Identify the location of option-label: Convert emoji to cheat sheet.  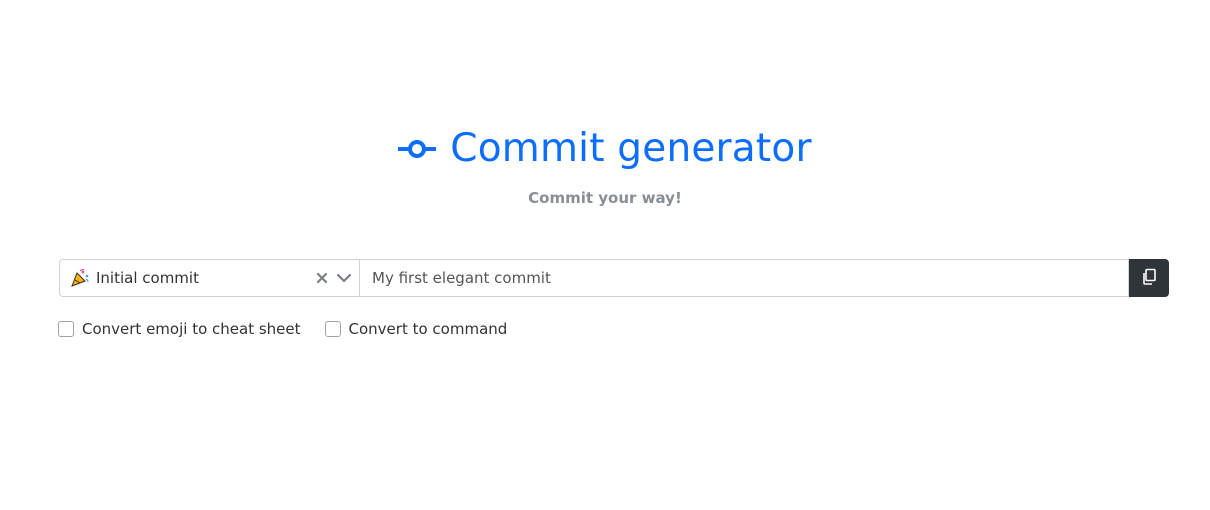
(191, 329).